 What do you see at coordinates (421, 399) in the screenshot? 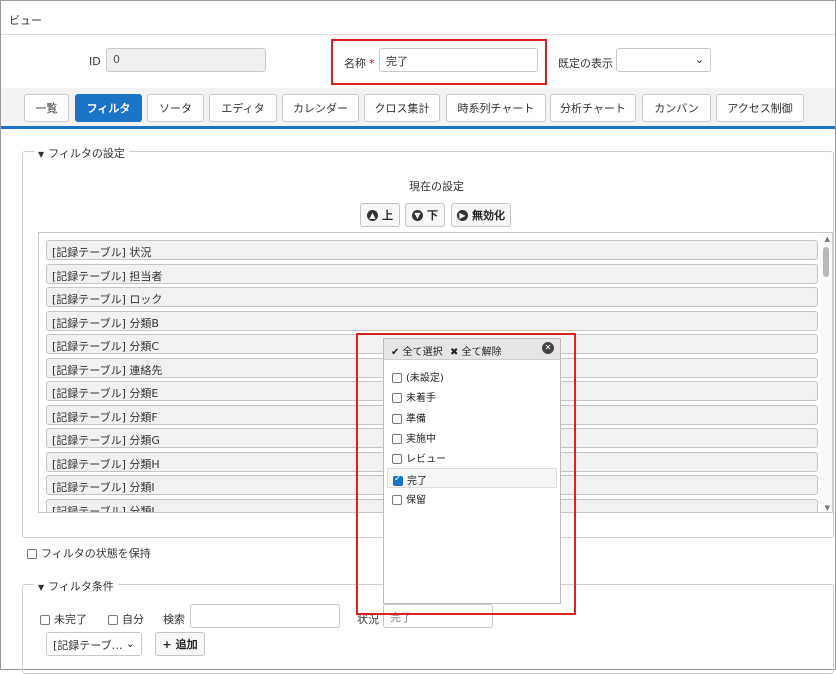
I see `status-option-label: 未着手` at bounding box center [421, 399].